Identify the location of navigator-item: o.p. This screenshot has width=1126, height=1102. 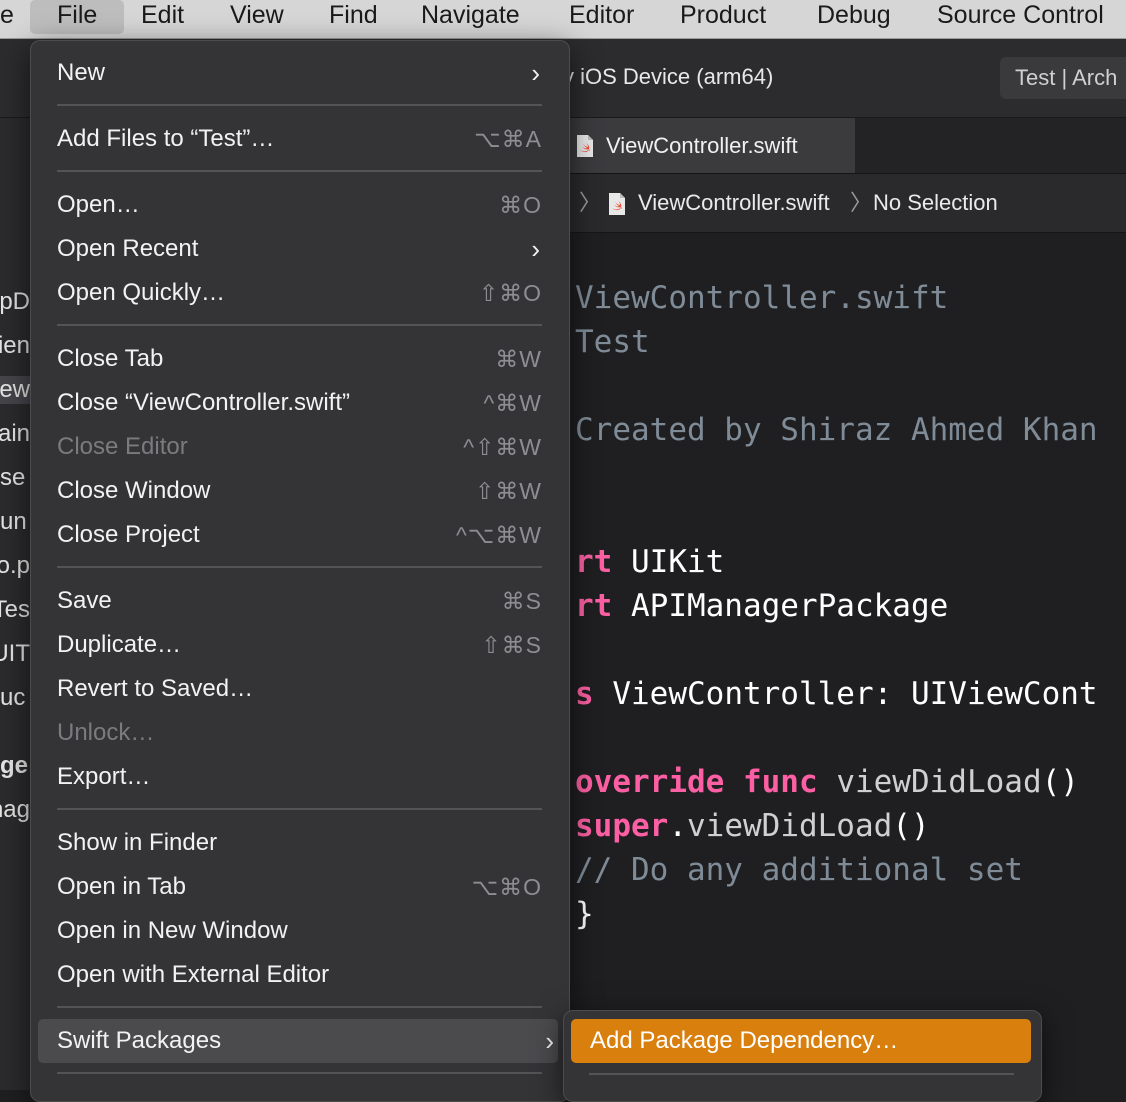
(15, 566).